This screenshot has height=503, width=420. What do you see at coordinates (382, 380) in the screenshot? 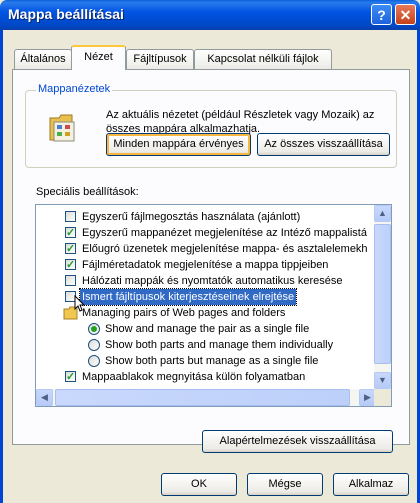
I see `scroll-down-icon: ▼` at bounding box center [382, 380].